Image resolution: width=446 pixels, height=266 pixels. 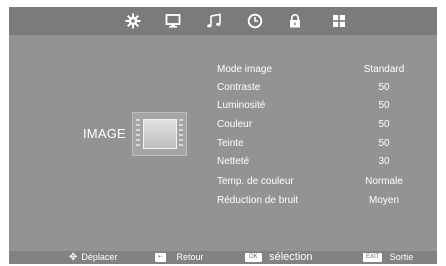 I want to click on setting-value: Moyen, so click(x=383, y=200).